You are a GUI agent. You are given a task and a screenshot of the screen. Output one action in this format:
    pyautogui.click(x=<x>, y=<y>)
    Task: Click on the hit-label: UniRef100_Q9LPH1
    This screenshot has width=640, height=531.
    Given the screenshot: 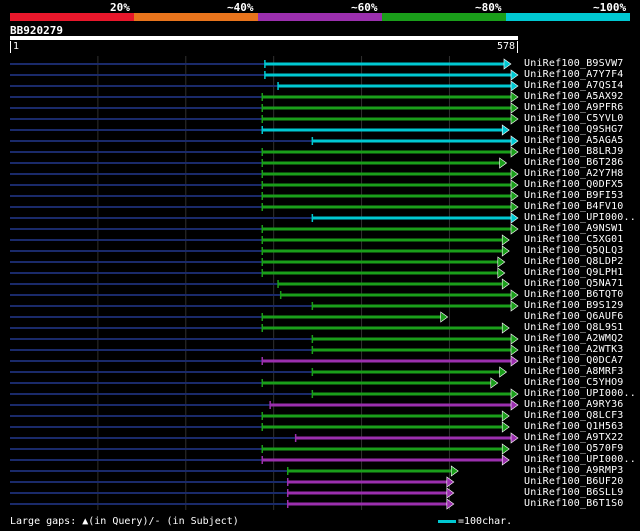 What is the action you would take?
    pyautogui.click(x=574, y=272)
    